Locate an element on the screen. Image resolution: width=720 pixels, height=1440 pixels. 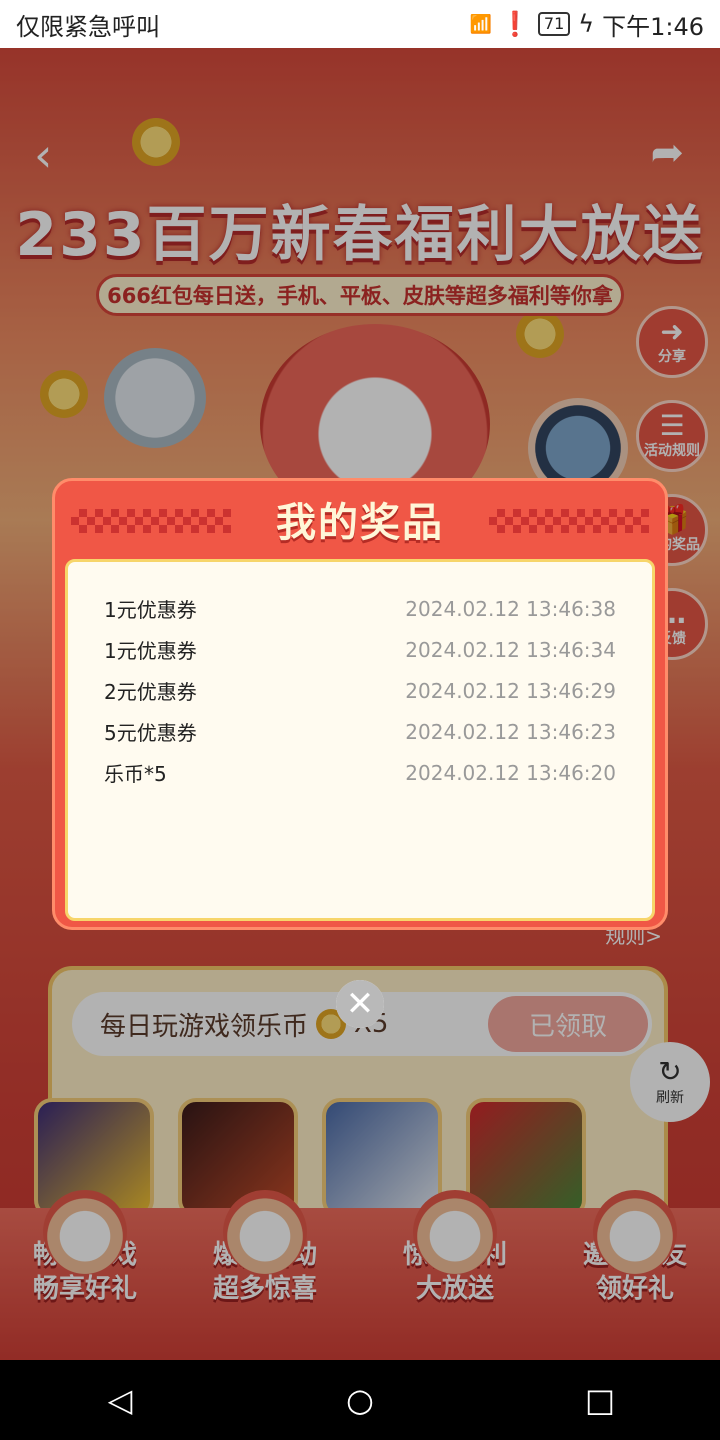
prize-name: 2元优惠券 is located at coordinates (150, 692).